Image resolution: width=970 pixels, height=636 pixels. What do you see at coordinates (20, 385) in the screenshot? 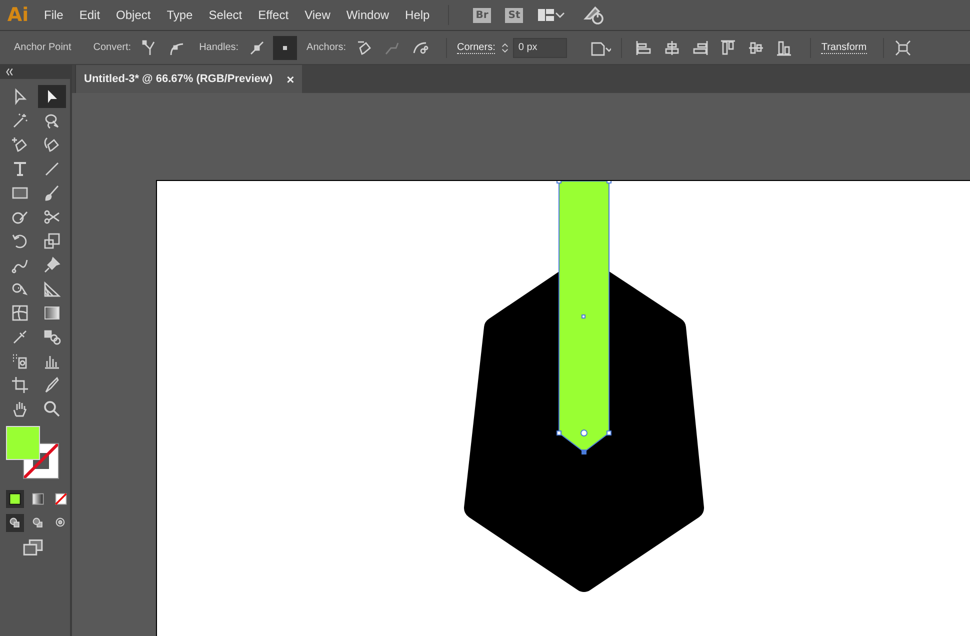
I see `artboard-icon` at bounding box center [20, 385].